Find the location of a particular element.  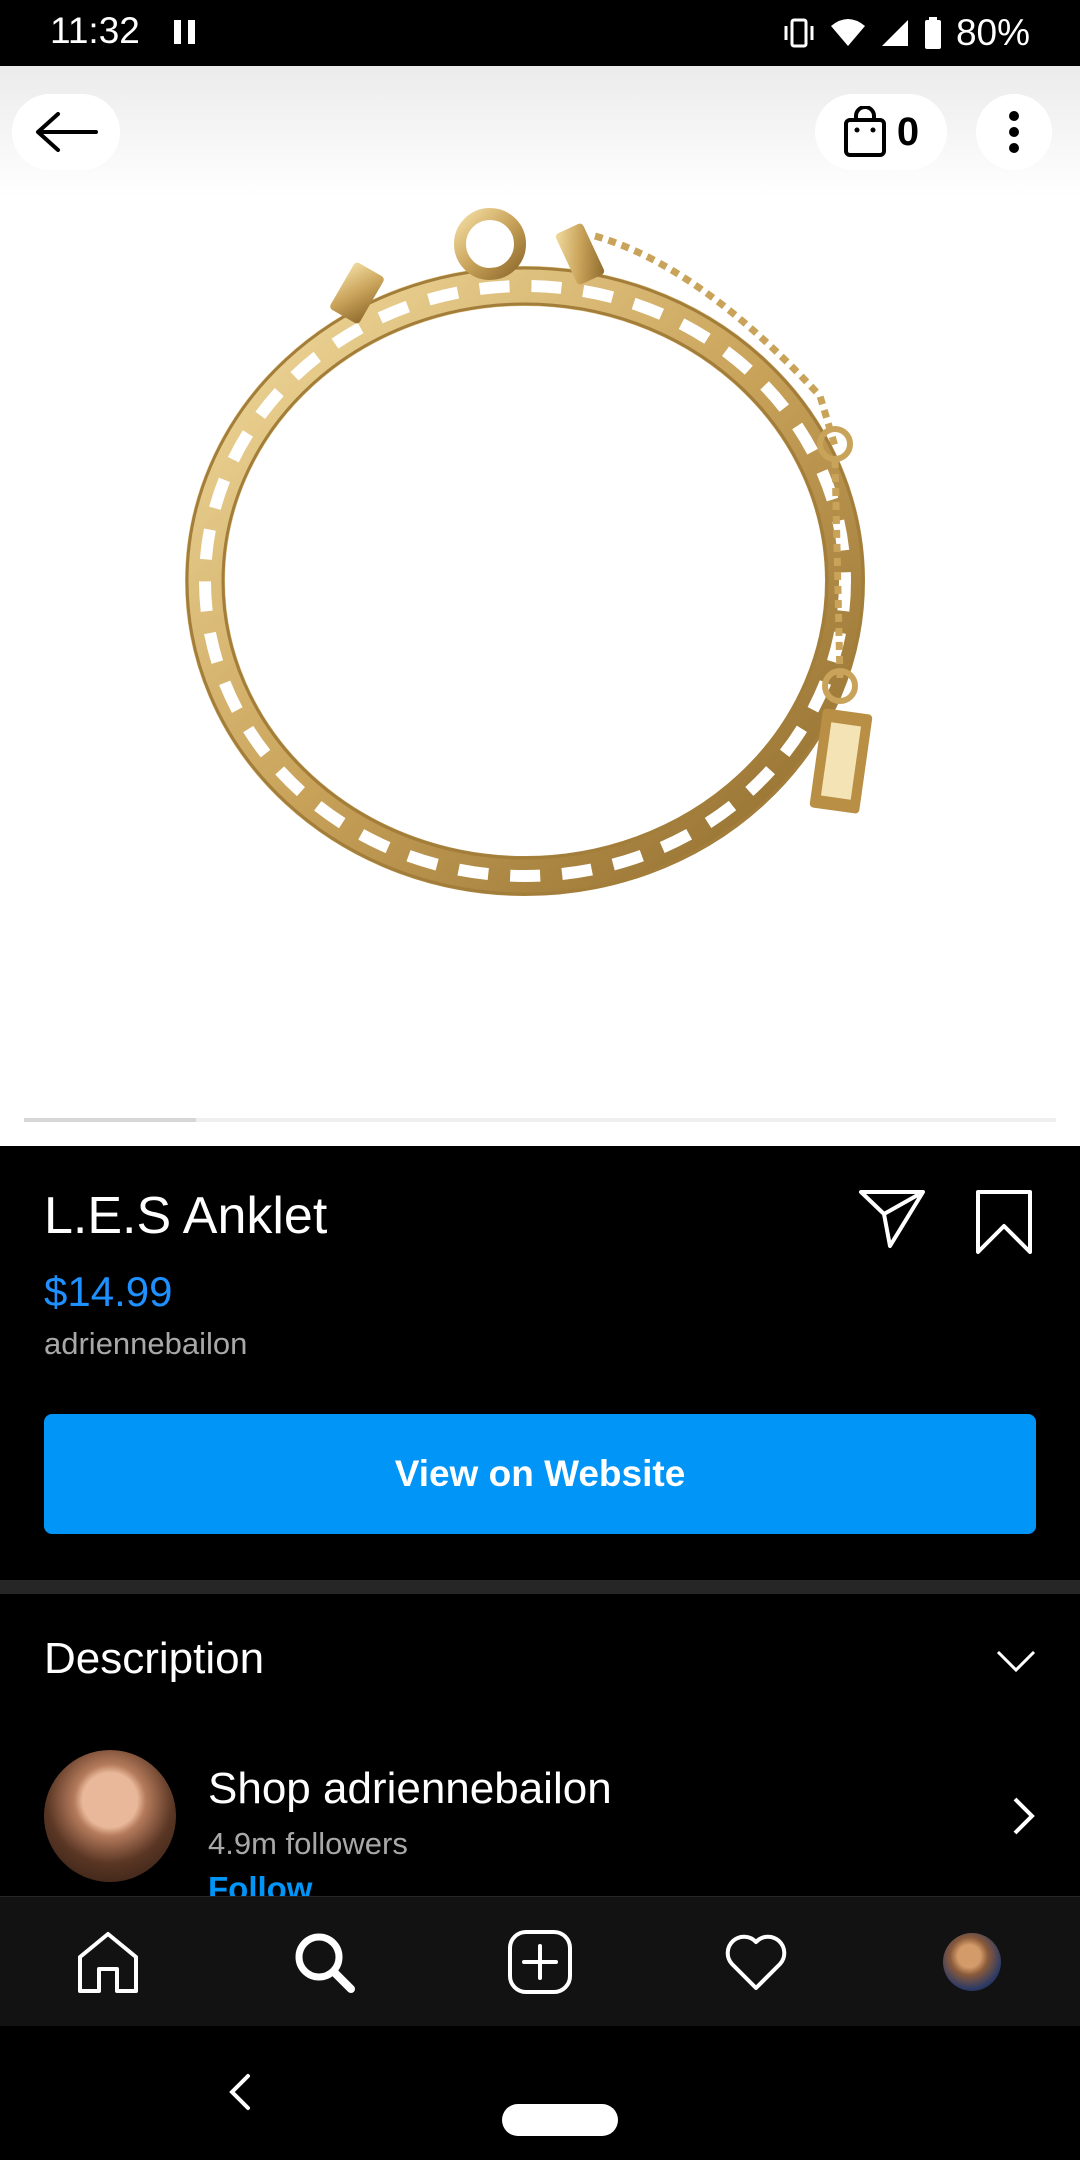

nav-search is located at coordinates (324, 1962).